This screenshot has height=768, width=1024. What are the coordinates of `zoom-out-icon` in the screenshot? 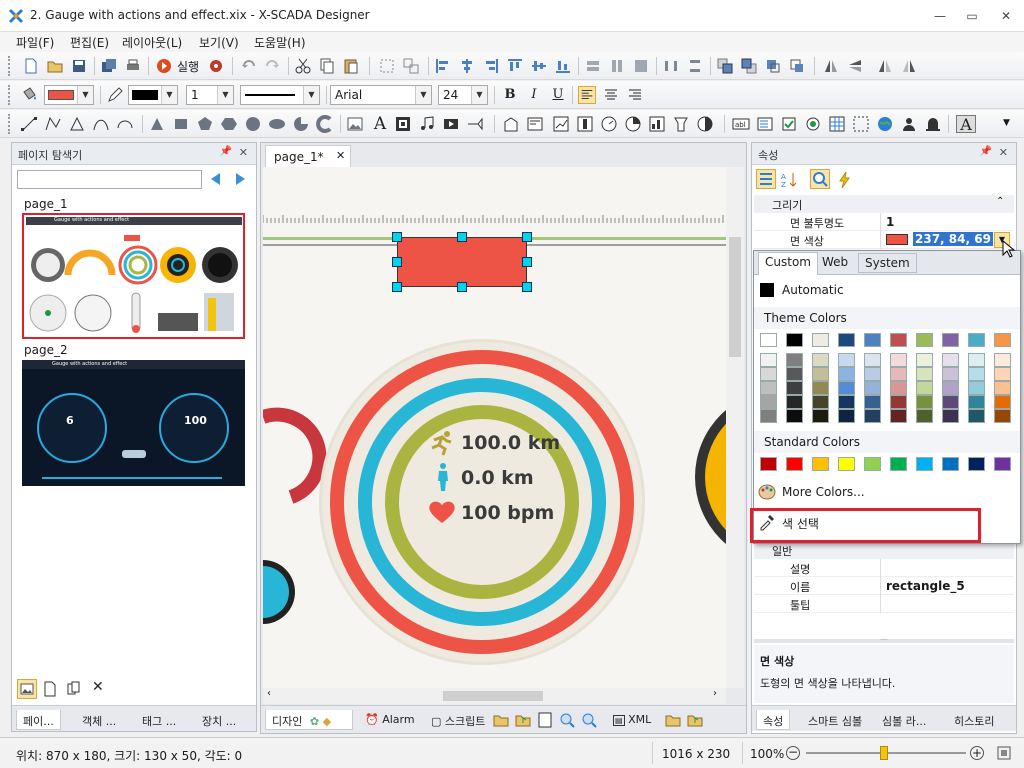 It's located at (589, 720).